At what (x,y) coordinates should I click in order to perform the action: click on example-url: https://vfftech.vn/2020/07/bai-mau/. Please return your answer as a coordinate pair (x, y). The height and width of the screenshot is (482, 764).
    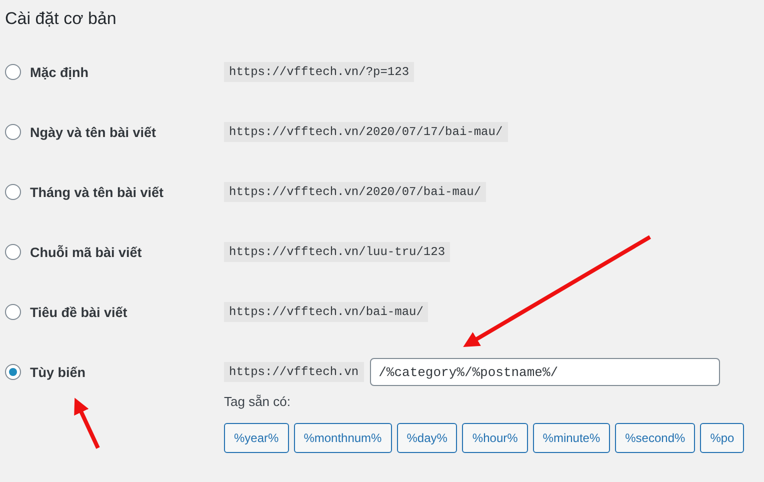
    Looking at the image, I should click on (355, 192).